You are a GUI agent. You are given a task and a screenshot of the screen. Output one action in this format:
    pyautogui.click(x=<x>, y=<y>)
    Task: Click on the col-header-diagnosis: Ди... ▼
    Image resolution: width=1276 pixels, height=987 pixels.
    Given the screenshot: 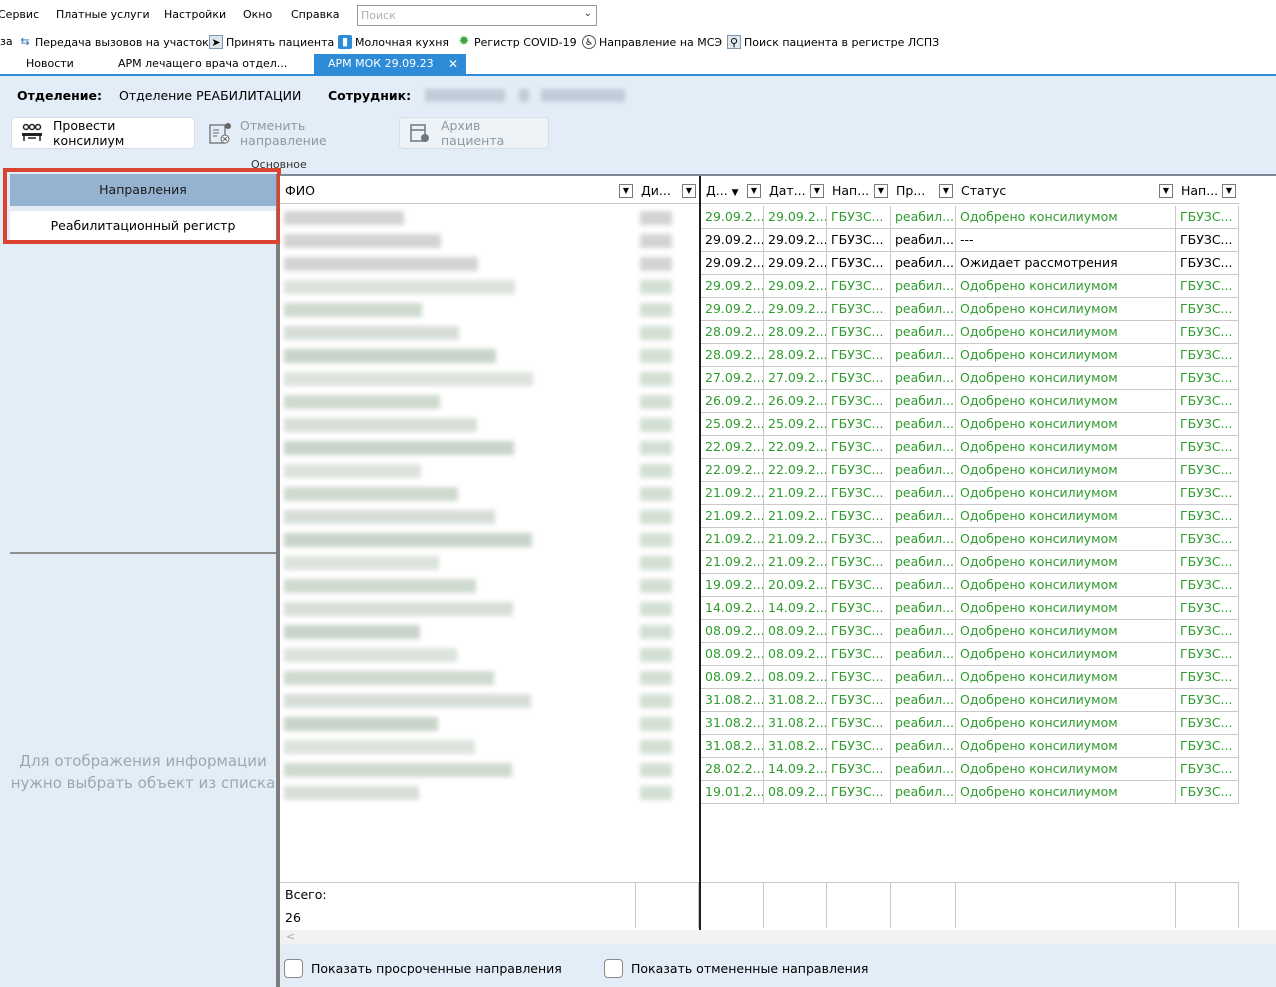 What is the action you would take?
    pyautogui.click(x=667, y=191)
    